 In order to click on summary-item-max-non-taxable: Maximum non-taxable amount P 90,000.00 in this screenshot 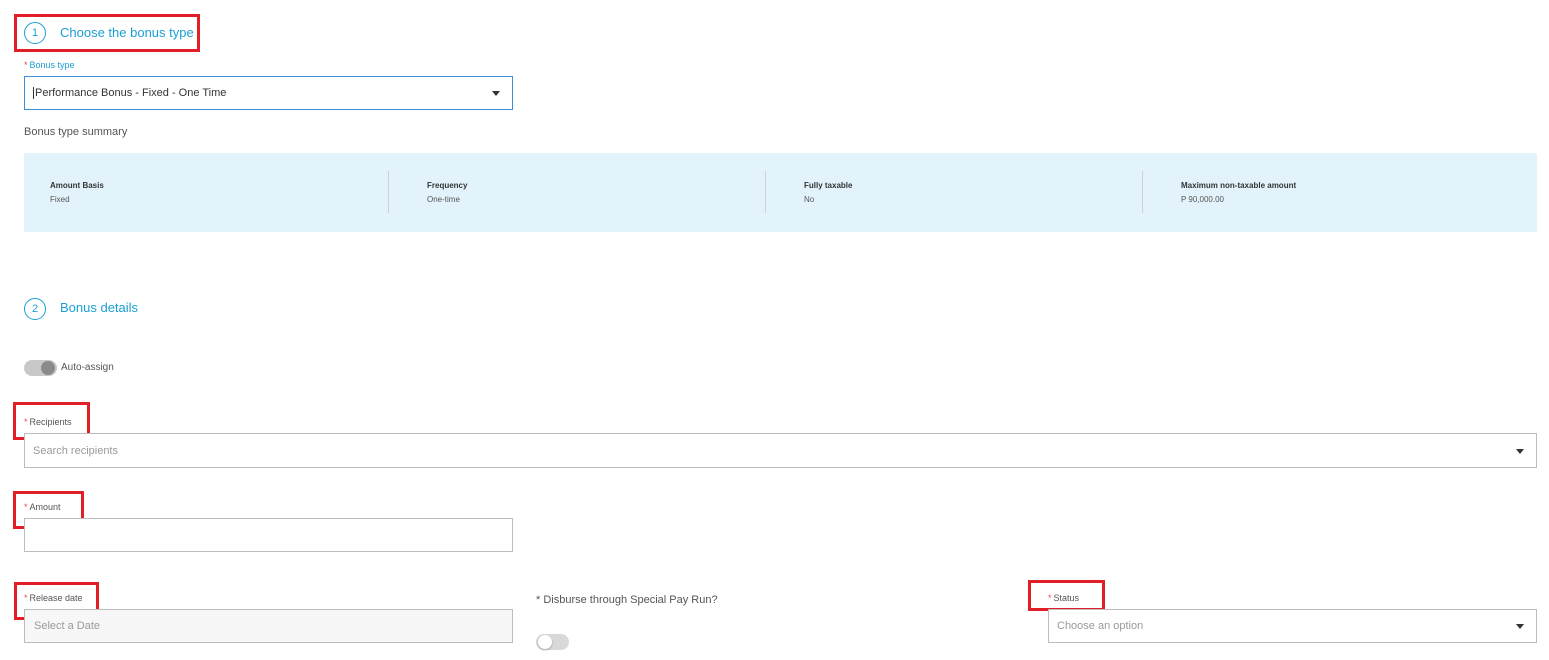, I will do `click(1351, 192)`.